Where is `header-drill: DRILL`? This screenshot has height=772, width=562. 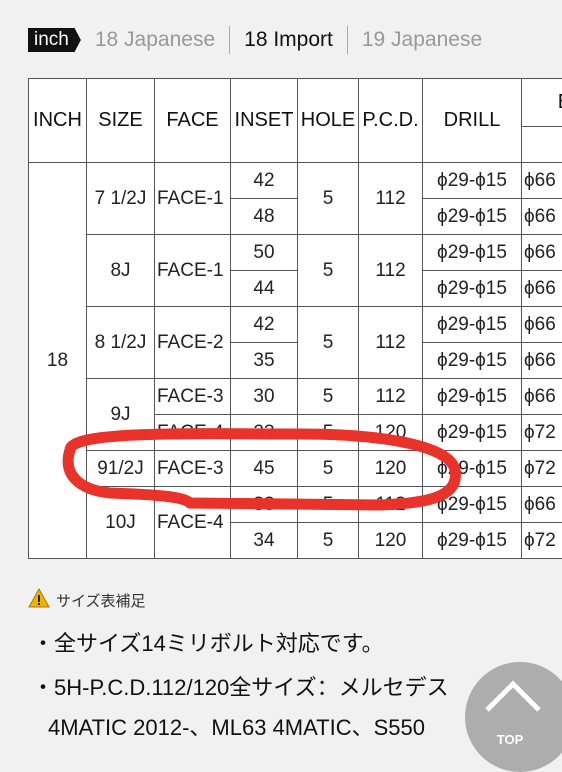 header-drill: DRILL is located at coordinates (472, 121).